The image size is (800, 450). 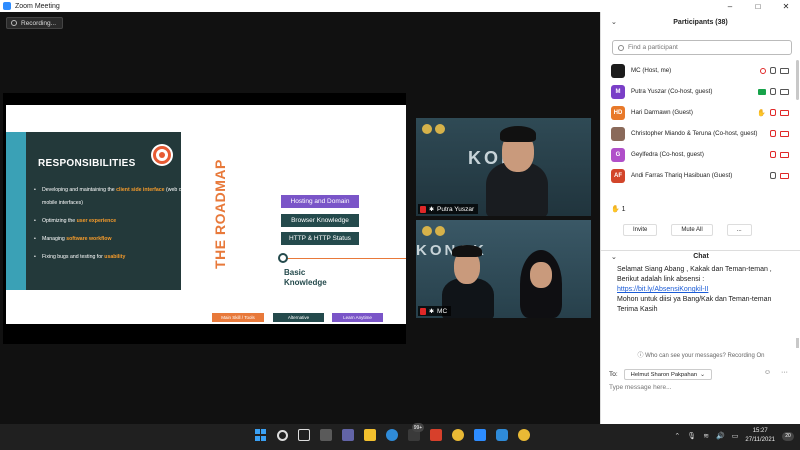 I want to click on recipient-select: Helmut Sharon Pakpahan ⌄, so click(x=667, y=374).